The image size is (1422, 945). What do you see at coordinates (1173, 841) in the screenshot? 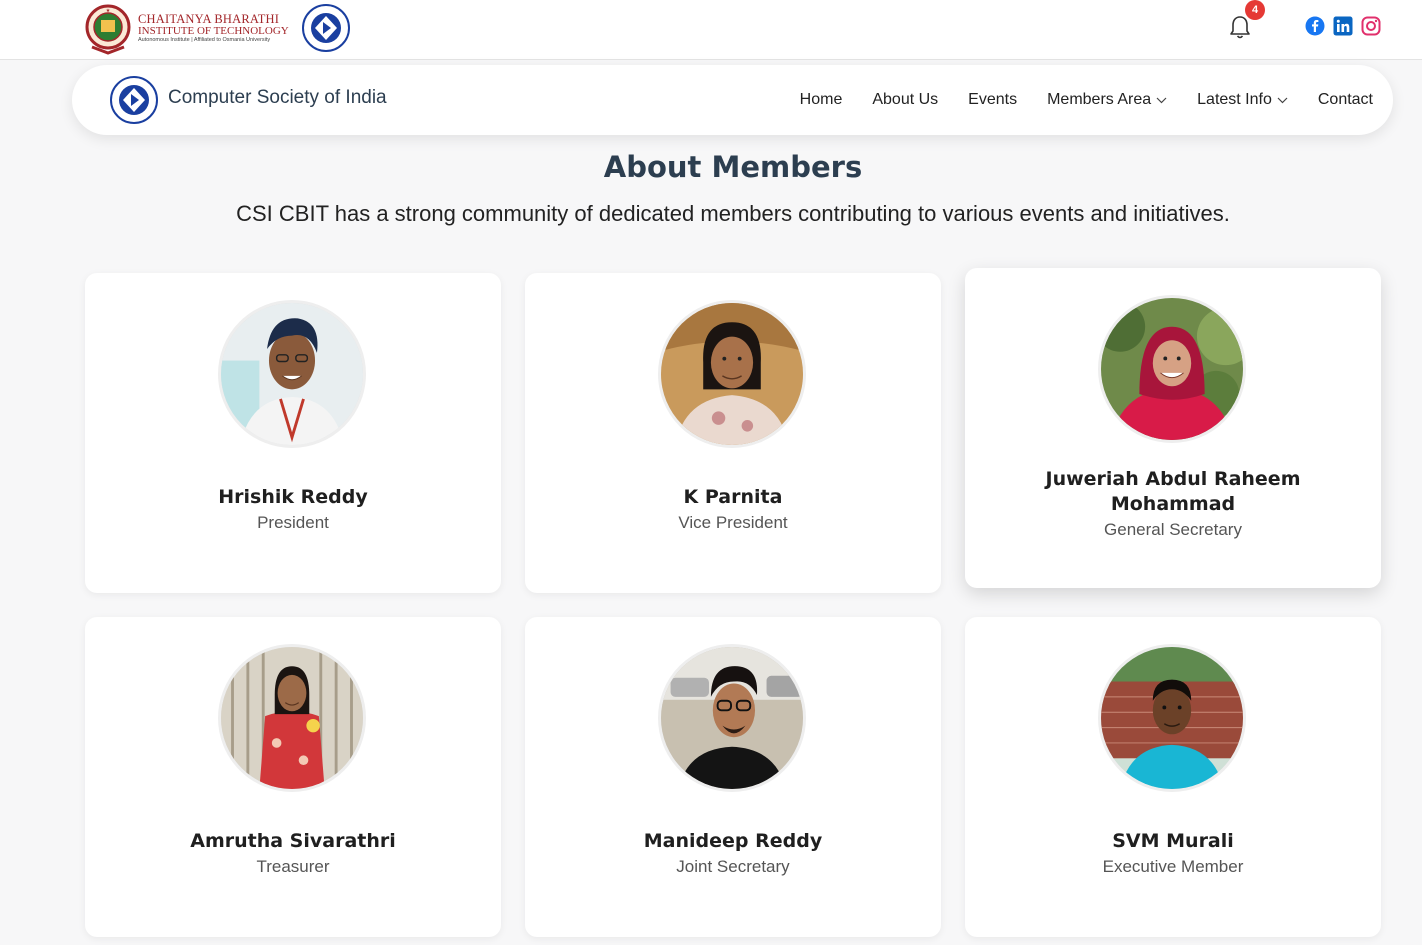
I see `member-name: SVM Murali` at bounding box center [1173, 841].